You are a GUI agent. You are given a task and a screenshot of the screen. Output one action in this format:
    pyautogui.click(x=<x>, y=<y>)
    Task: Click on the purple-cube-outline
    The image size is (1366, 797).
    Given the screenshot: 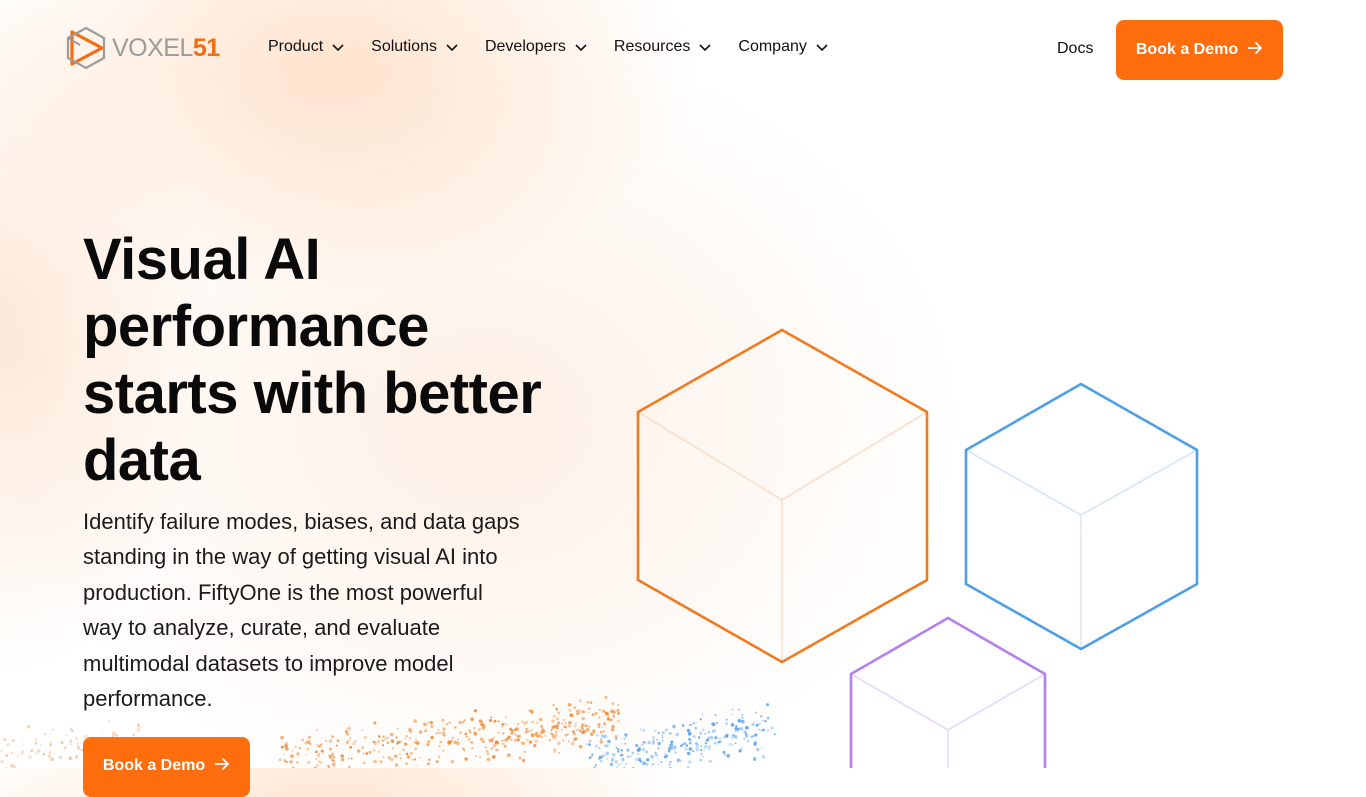 What is the action you would take?
    pyautogui.click(x=948, y=693)
    